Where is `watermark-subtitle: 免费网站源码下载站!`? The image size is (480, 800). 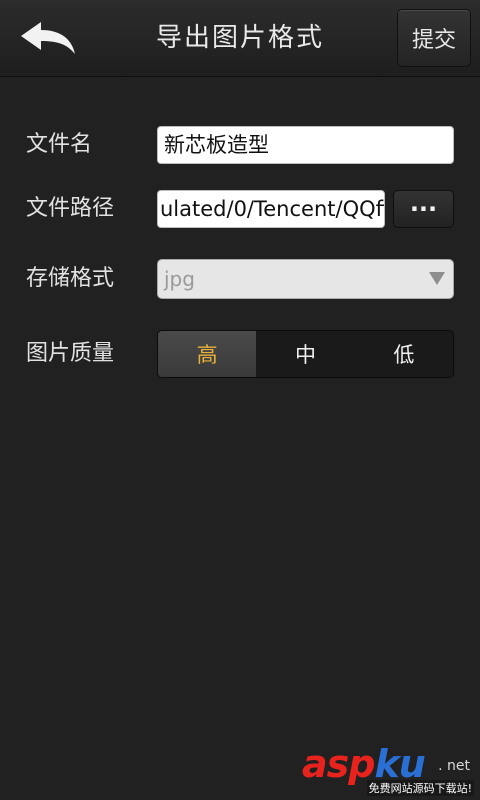 watermark-subtitle: 免费网站源码下载站! is located at coordinates (420, 788).